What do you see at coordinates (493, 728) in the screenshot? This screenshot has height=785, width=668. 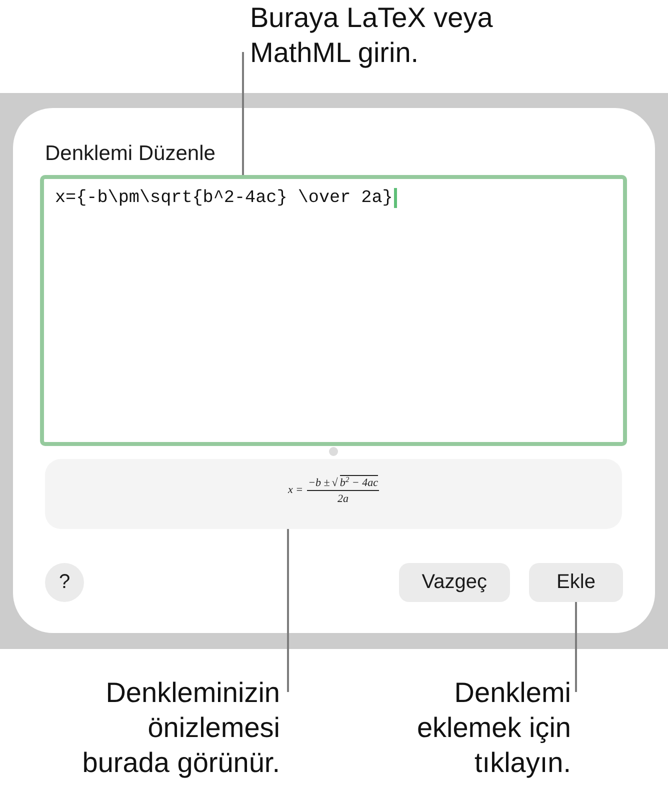 I see `callout-text: Denklemi eklemek için tıklayın.` at bounding box center [493, 728].